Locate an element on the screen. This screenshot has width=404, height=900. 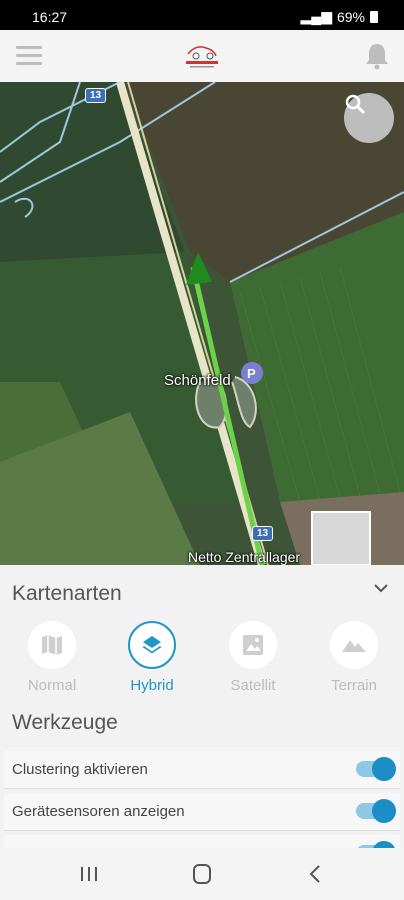
chevron-down-icon is located at coordinates (381, 588).